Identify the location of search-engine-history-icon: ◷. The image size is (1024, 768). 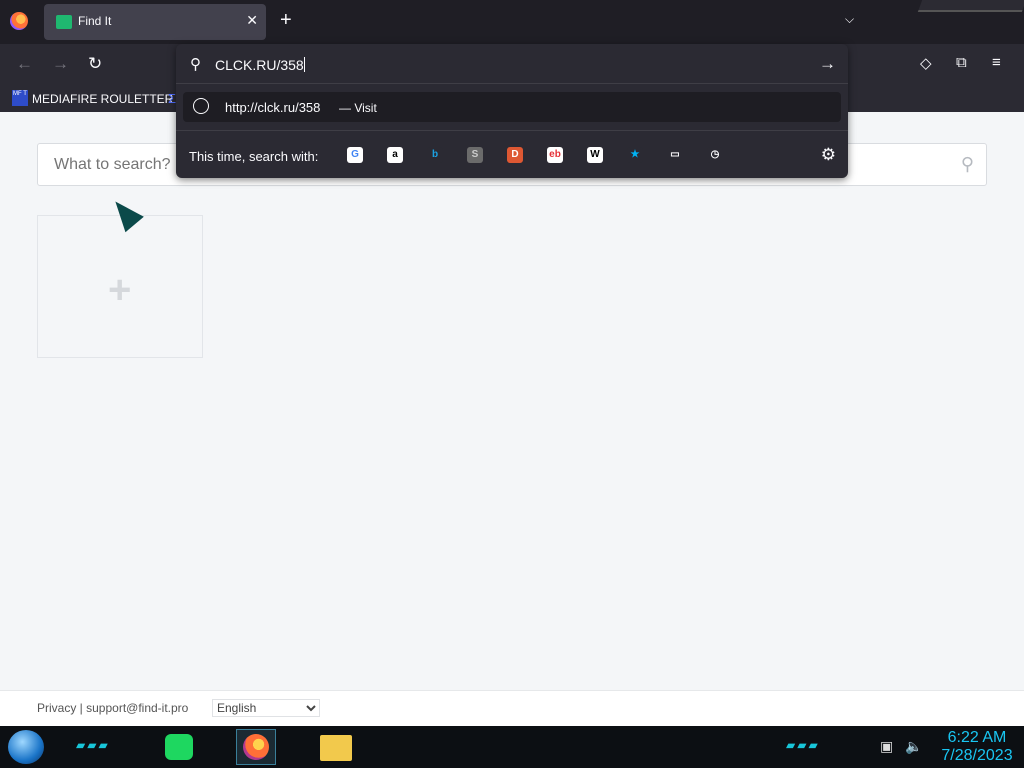
(715, 155).